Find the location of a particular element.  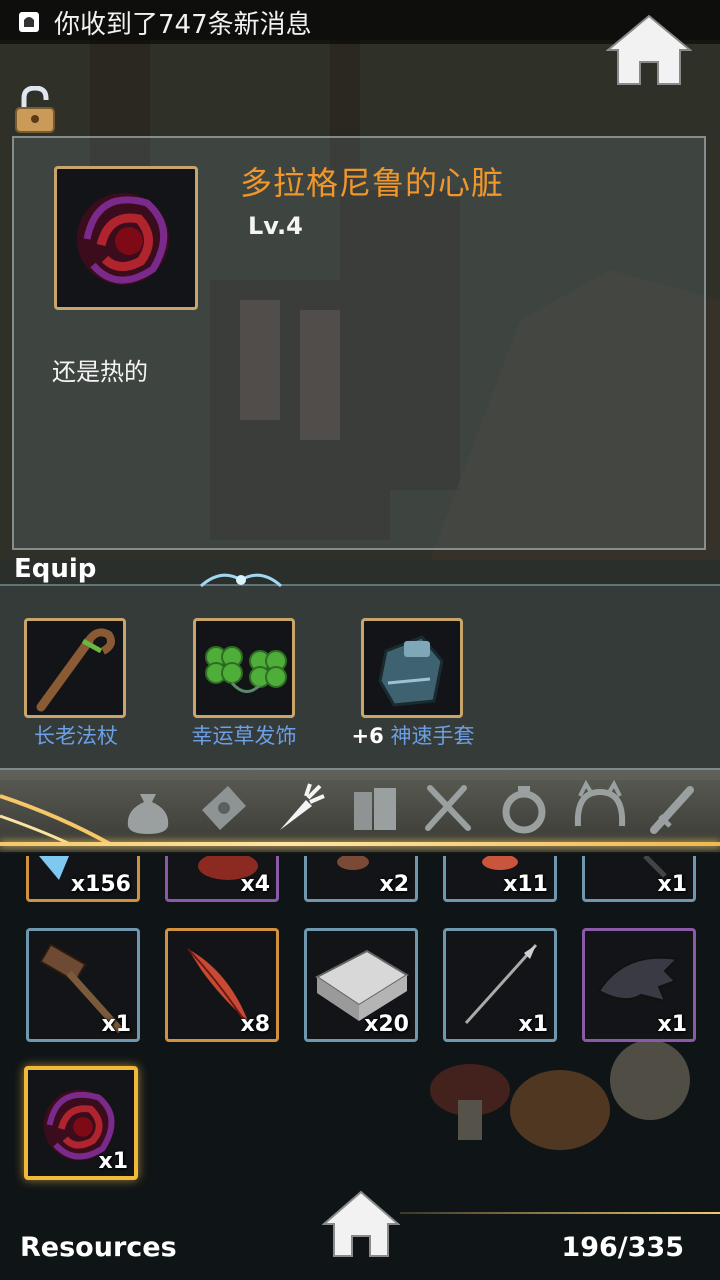

tab-books-icon is located at coordinates (376, 808).